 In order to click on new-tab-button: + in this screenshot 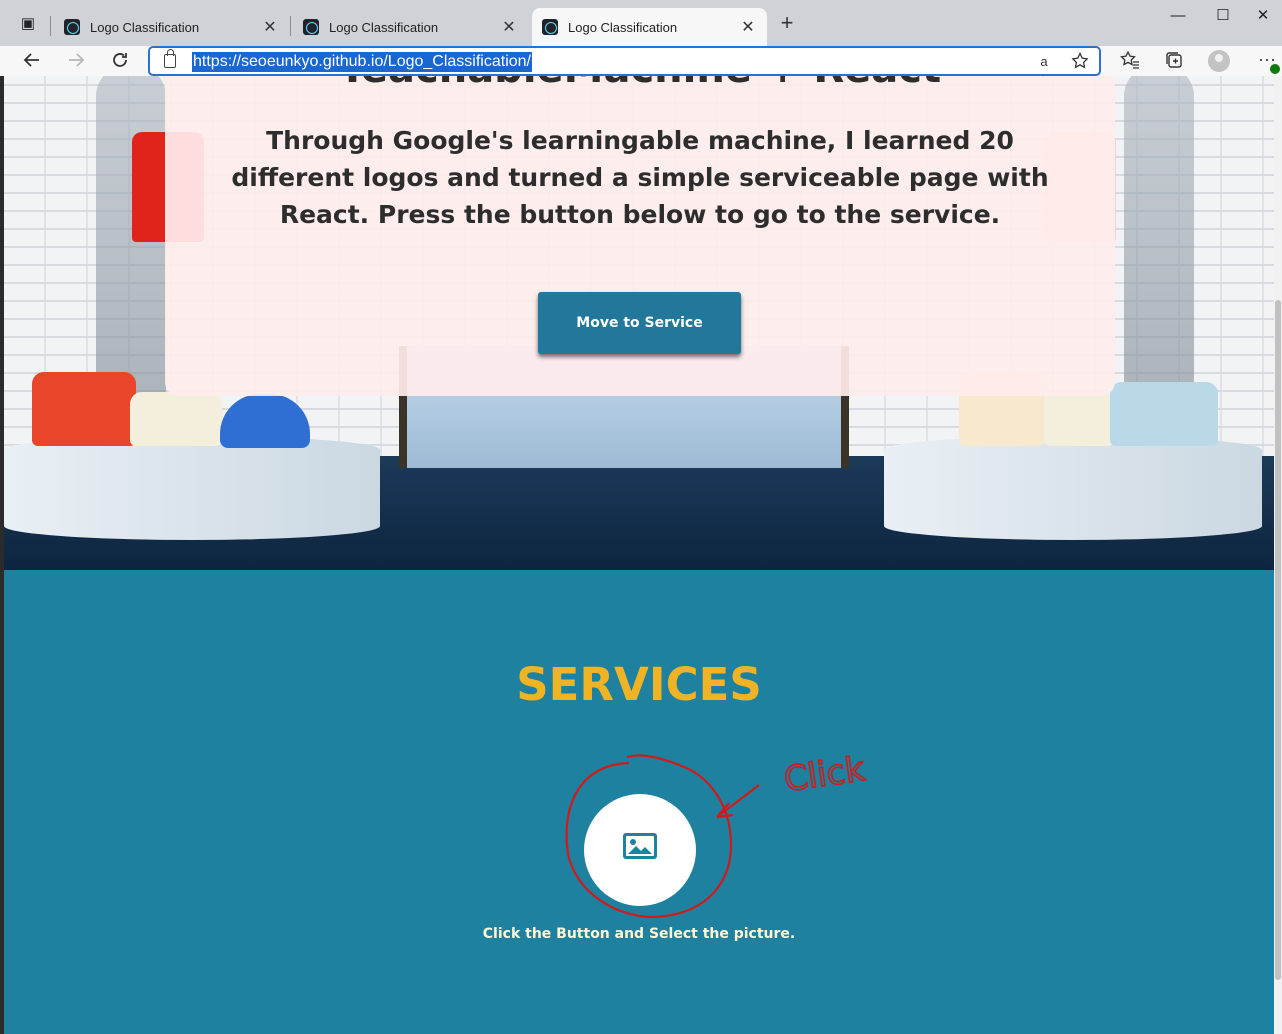, I will do `click(787, 23)`.